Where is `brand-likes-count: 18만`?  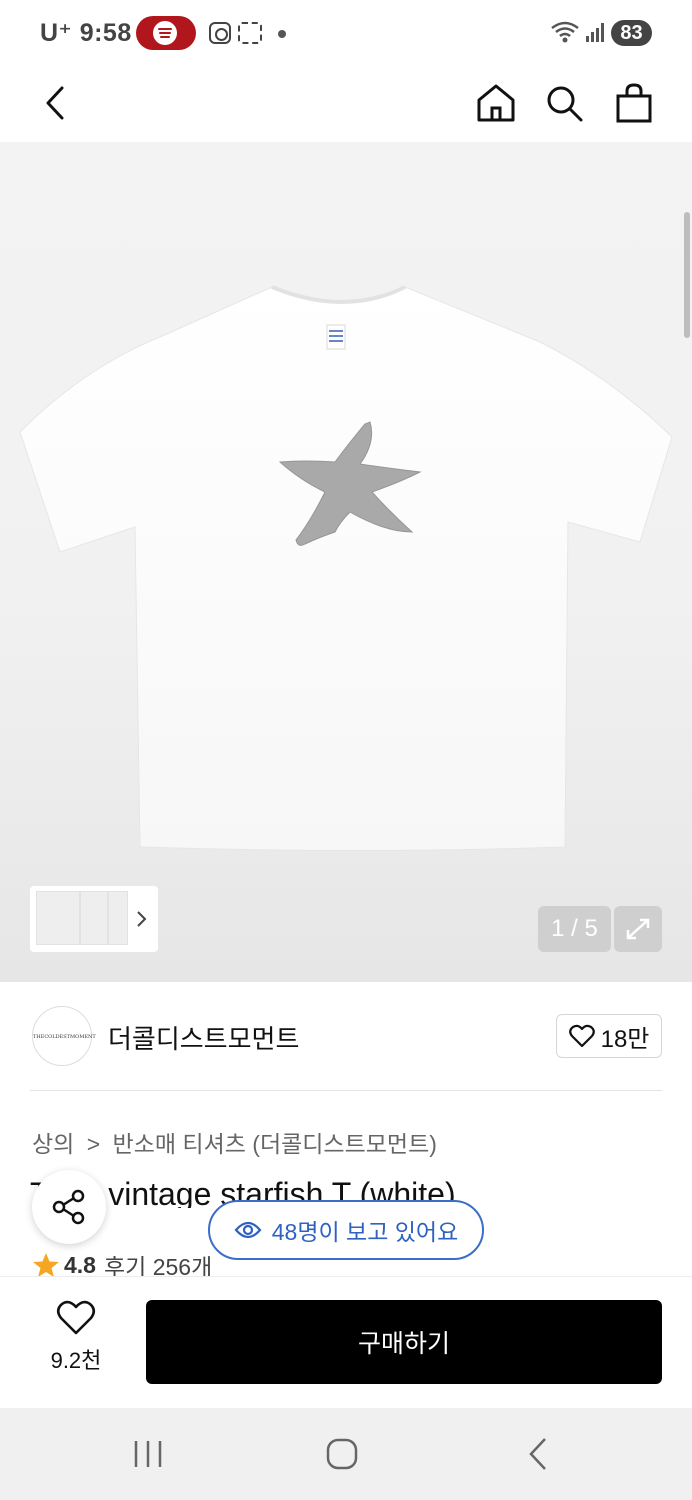
brand-likes-count: 18만 is located at coordinates (625, 1039).